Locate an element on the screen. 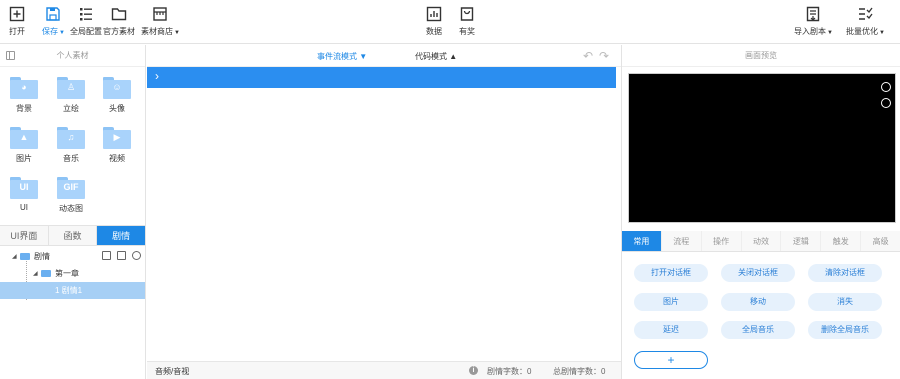  tree-scene-label: 1 剧情1 is located at coordinates (69, 290).